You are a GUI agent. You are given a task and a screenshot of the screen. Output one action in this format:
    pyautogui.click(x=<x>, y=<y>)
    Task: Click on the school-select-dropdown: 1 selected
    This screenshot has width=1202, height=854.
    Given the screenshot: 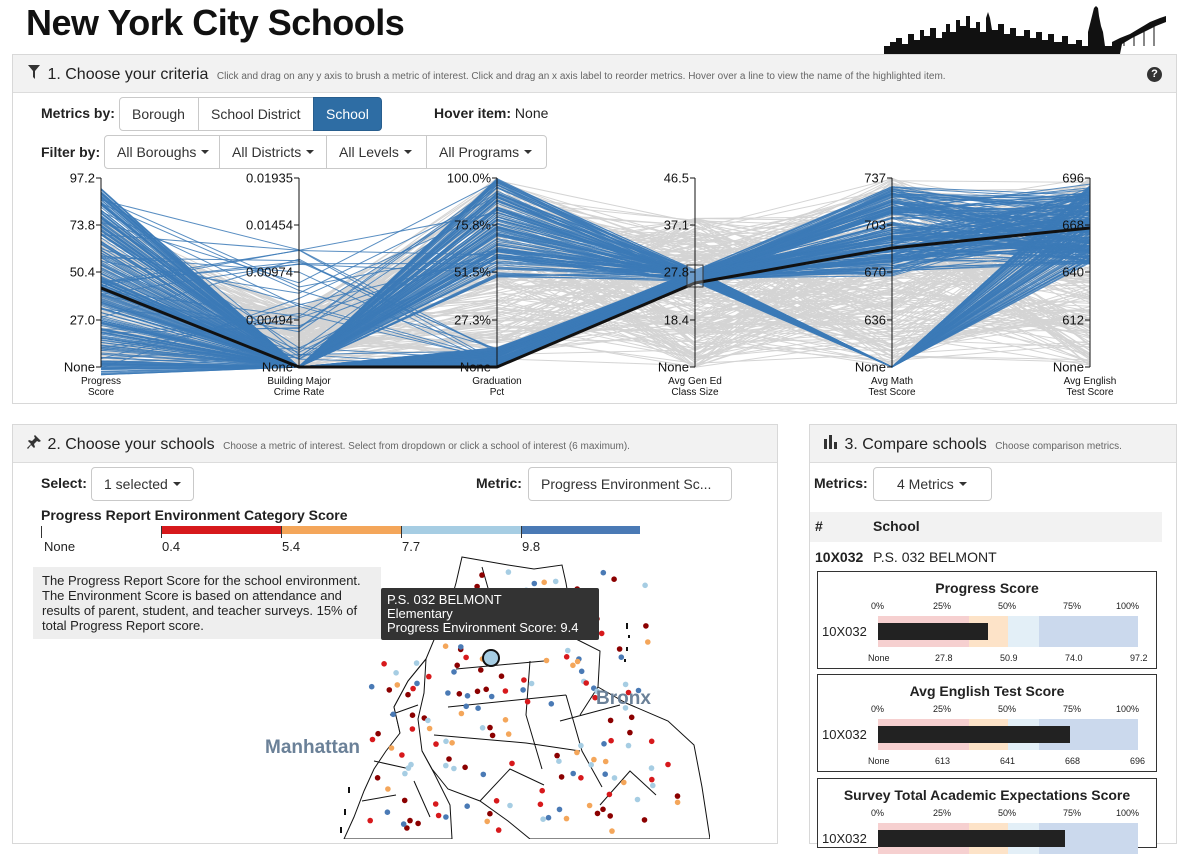 What is the action you would take?
    pyautogui.click(x=142, y=484)
    